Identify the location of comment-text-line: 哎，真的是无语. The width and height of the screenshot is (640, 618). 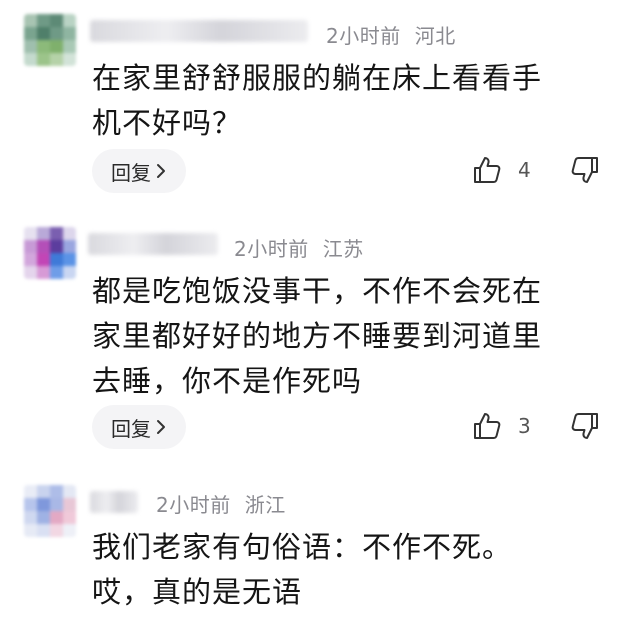
(197, 592).